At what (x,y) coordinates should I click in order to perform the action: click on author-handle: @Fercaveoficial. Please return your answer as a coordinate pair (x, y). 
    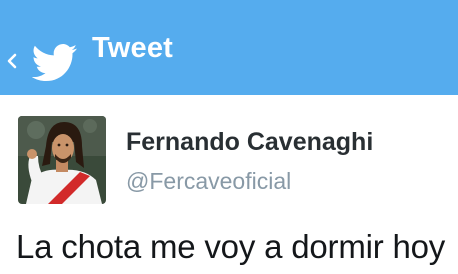
    Looking at the image, I should click on (208, 181).